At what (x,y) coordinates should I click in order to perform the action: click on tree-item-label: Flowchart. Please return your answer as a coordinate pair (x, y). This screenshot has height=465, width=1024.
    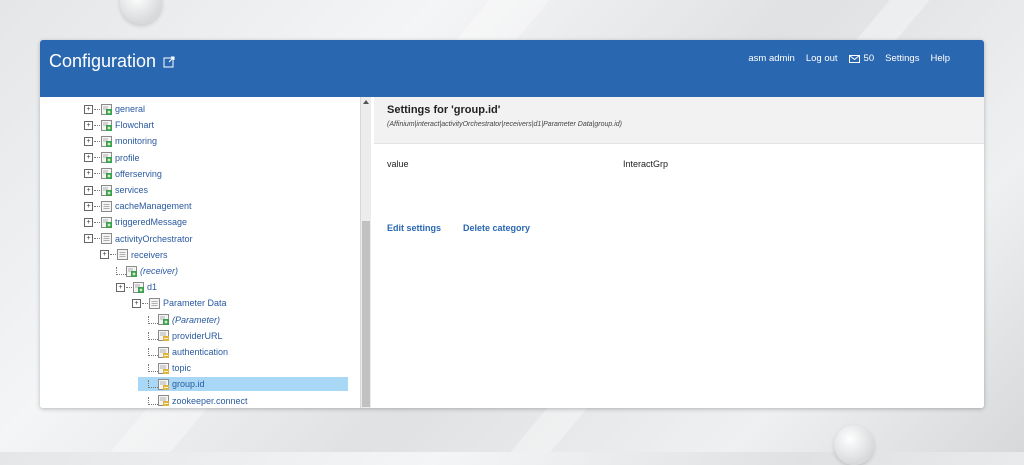
    Looking at the image, I should click on (135, 125).